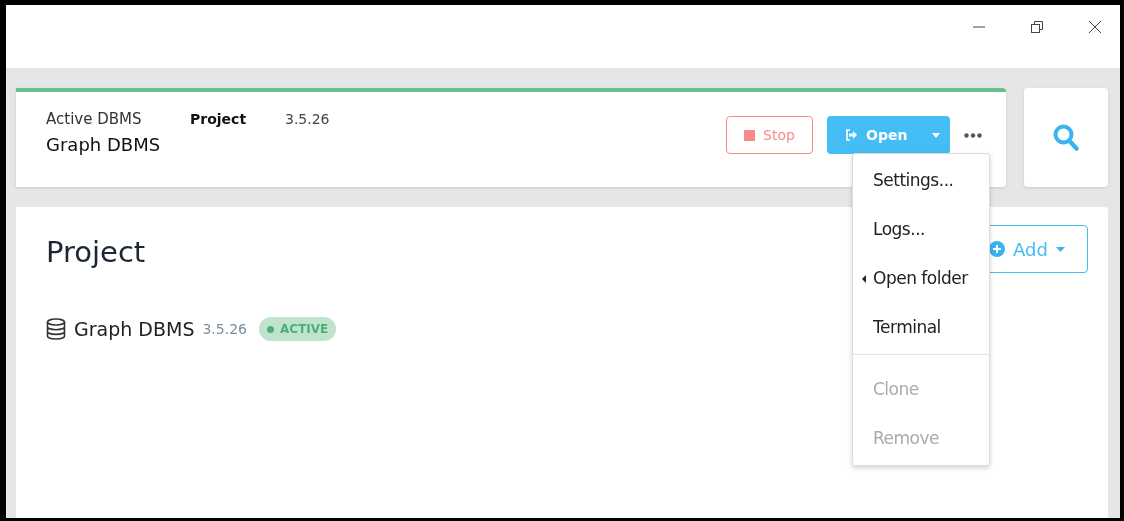 This screenshot has width=1124, height=521. What do you see at coordinates (96, 252) in the screenshot?
I see `project-title: Project` at bounding box center [96, 252].